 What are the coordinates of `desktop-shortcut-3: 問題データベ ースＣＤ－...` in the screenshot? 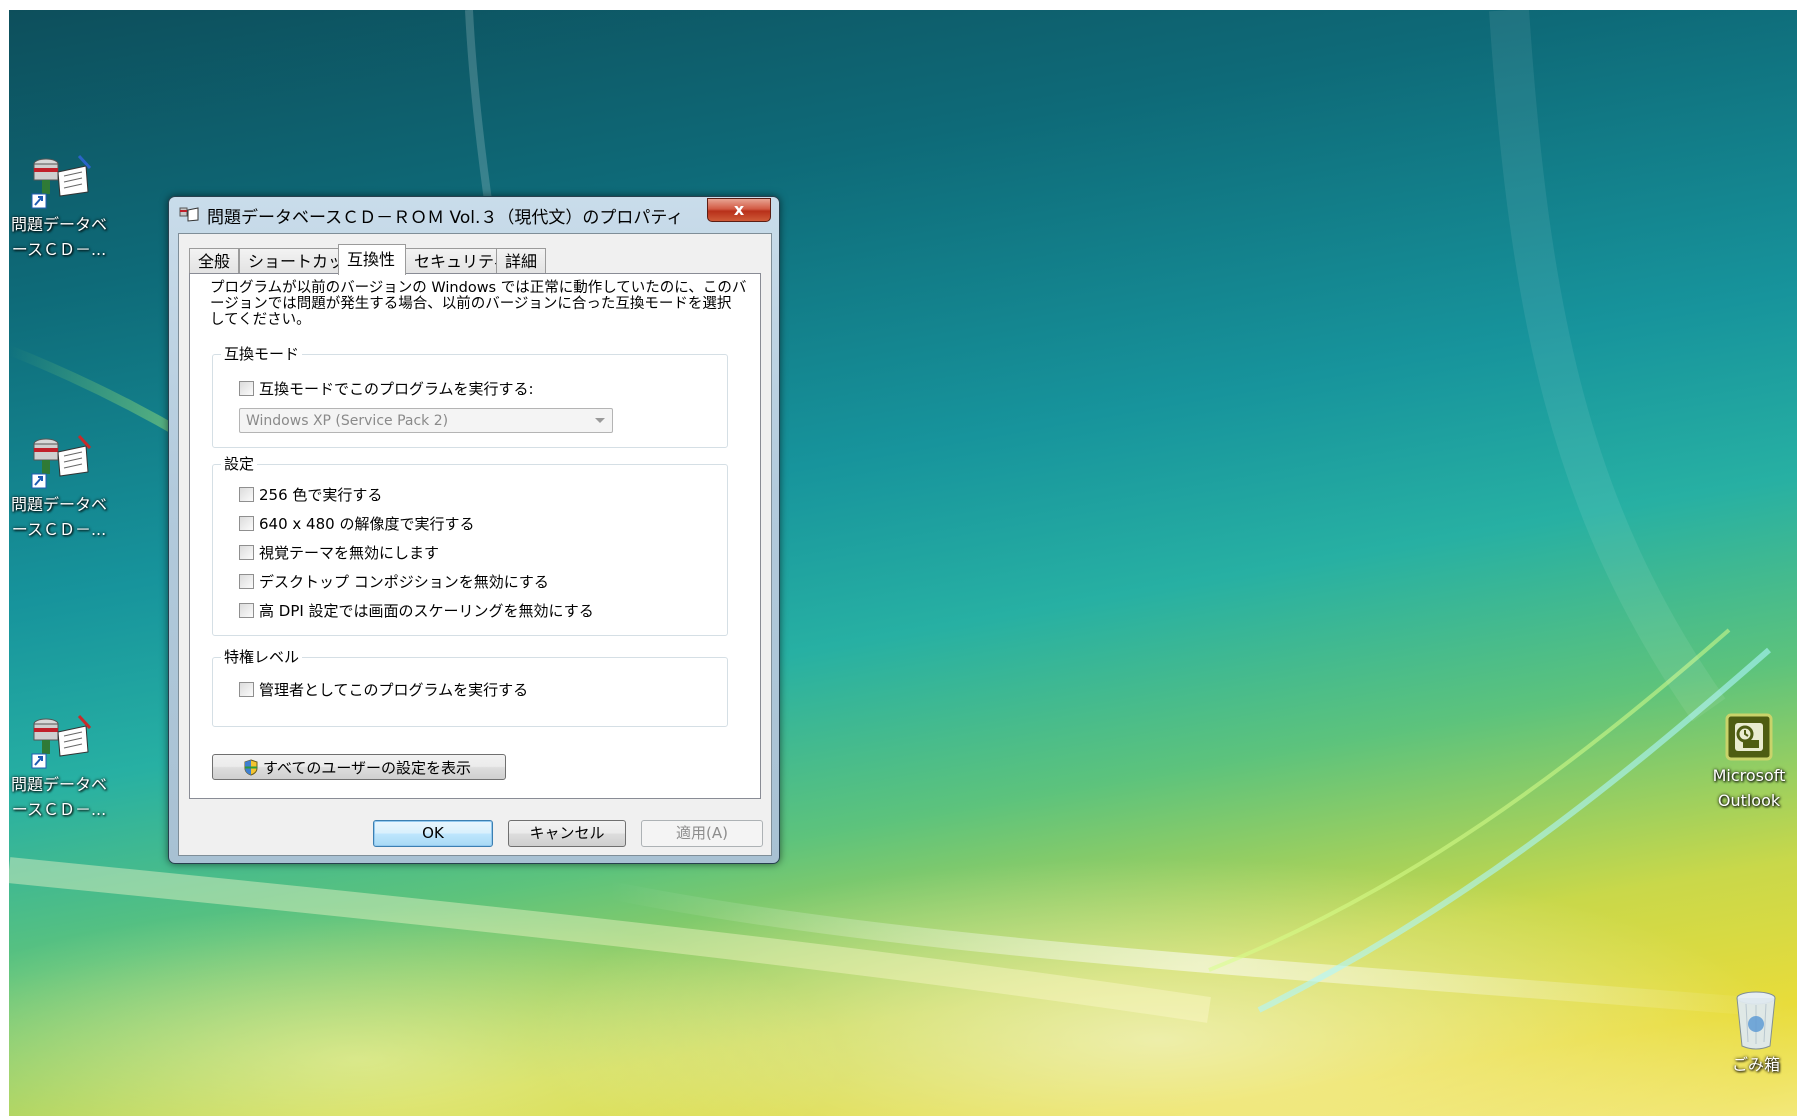 It's located at (62, 766).